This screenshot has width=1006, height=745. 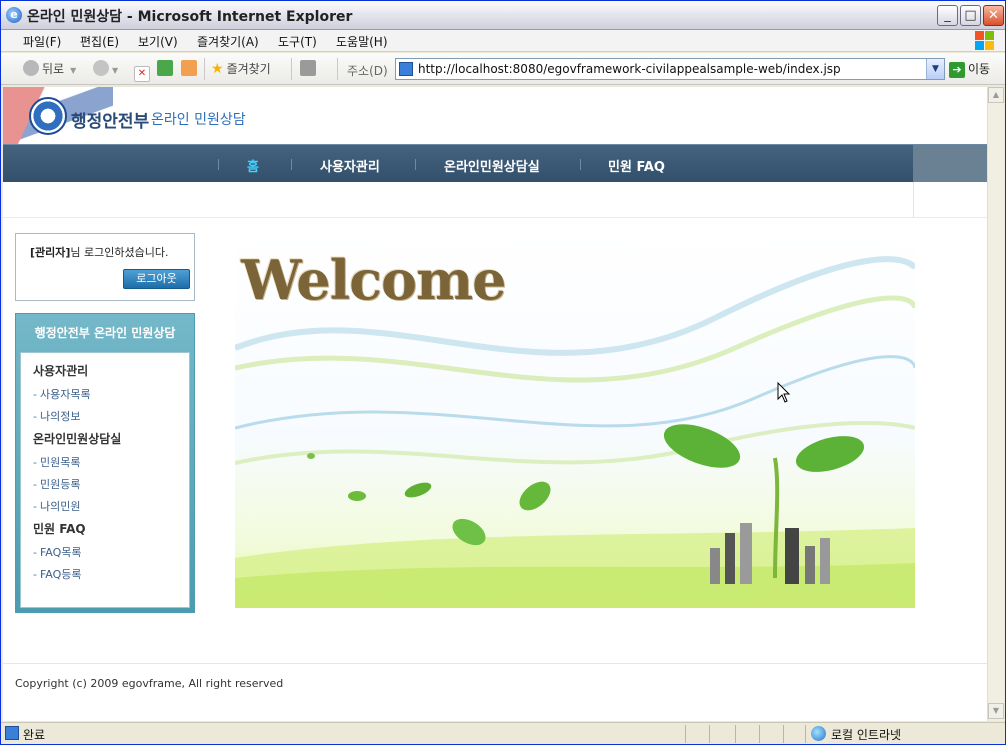 I want to click on site-logo-subtitle: 온라인 민원상담, so click(x=198, y=120).